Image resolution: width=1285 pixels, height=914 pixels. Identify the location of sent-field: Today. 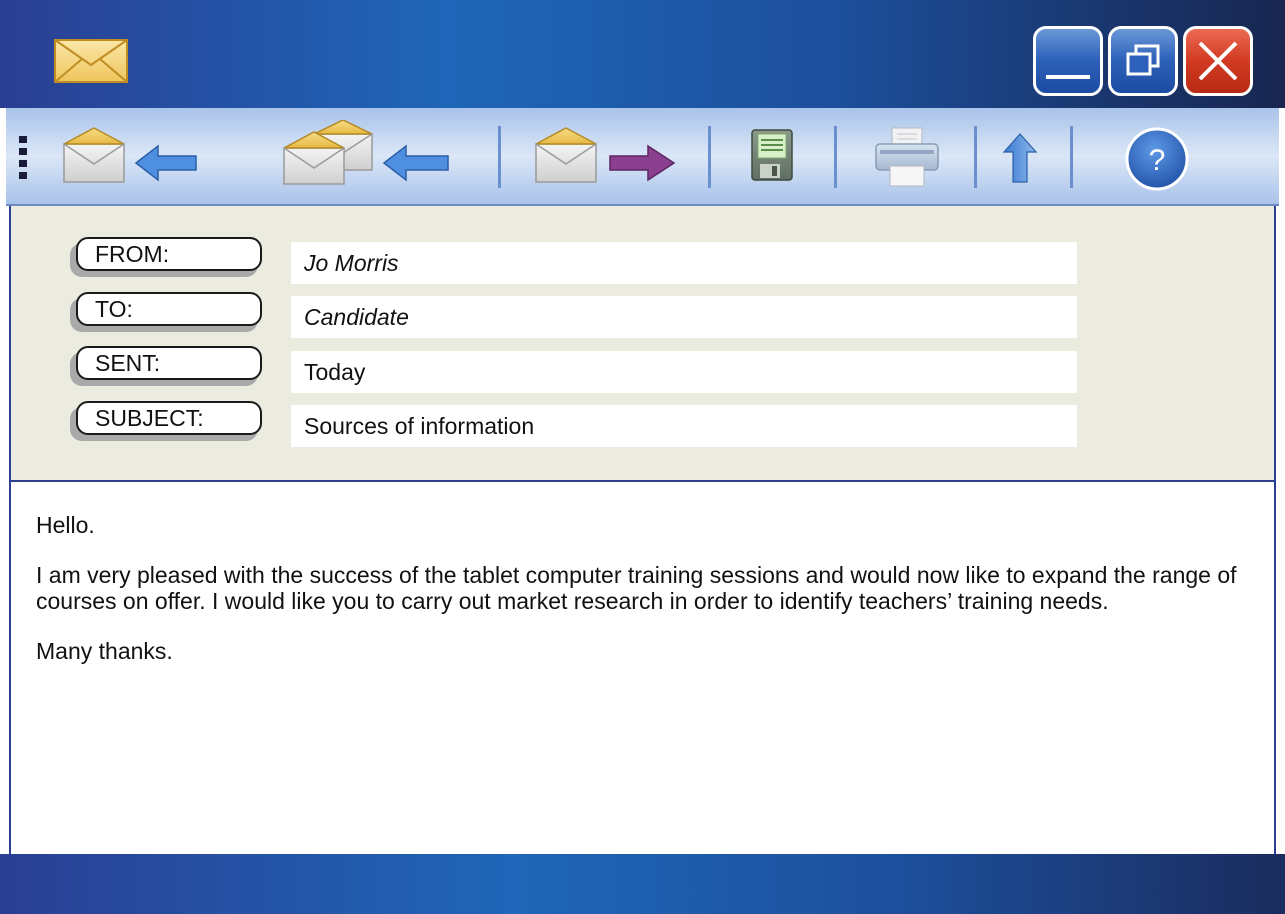
(684, 372).